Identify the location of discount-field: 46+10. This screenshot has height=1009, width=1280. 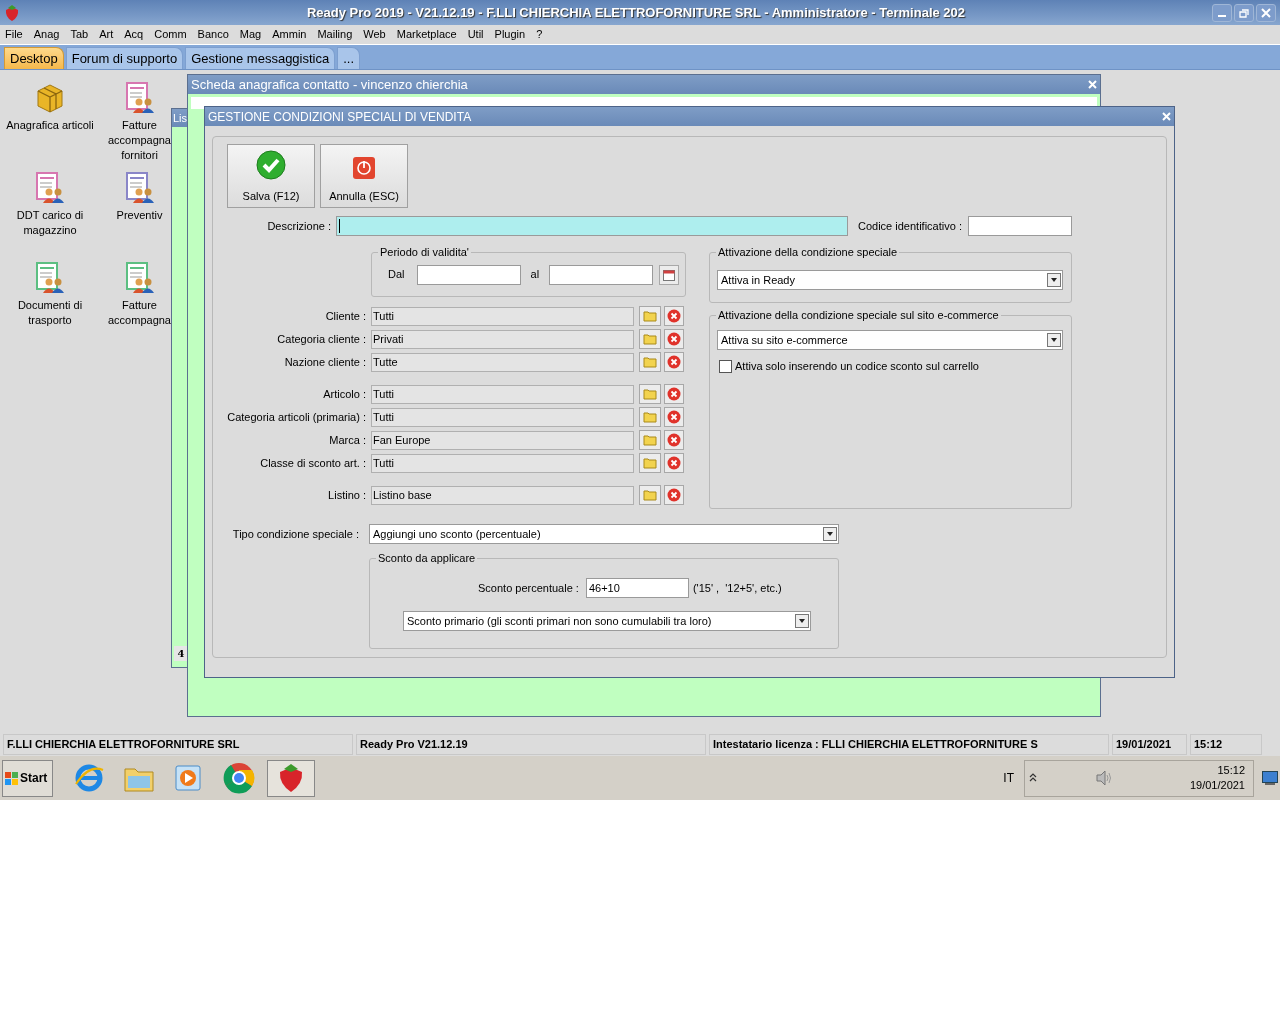
(637, 588).